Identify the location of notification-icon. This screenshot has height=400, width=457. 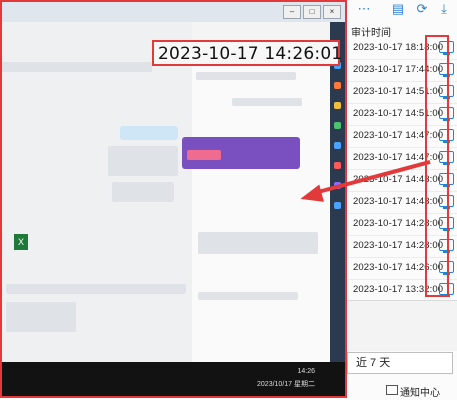
(392, 390).